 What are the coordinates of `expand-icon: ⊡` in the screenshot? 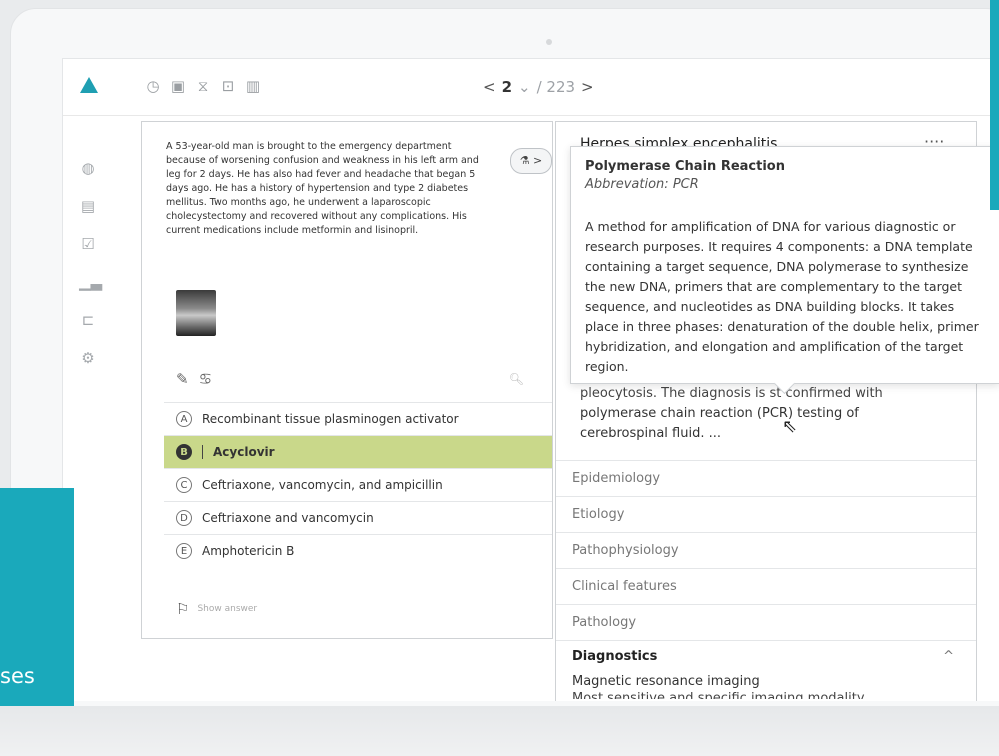 It's located at (228, 86).